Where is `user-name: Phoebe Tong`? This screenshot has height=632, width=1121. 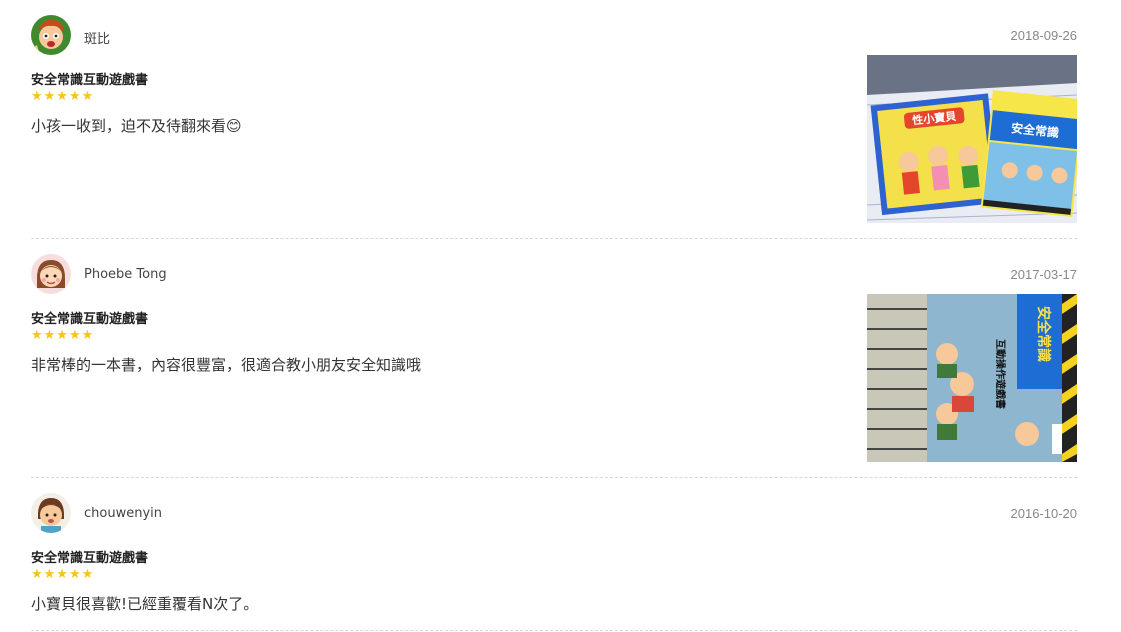
user-name: Phoebe Tong is located at coordinates (125, 274).